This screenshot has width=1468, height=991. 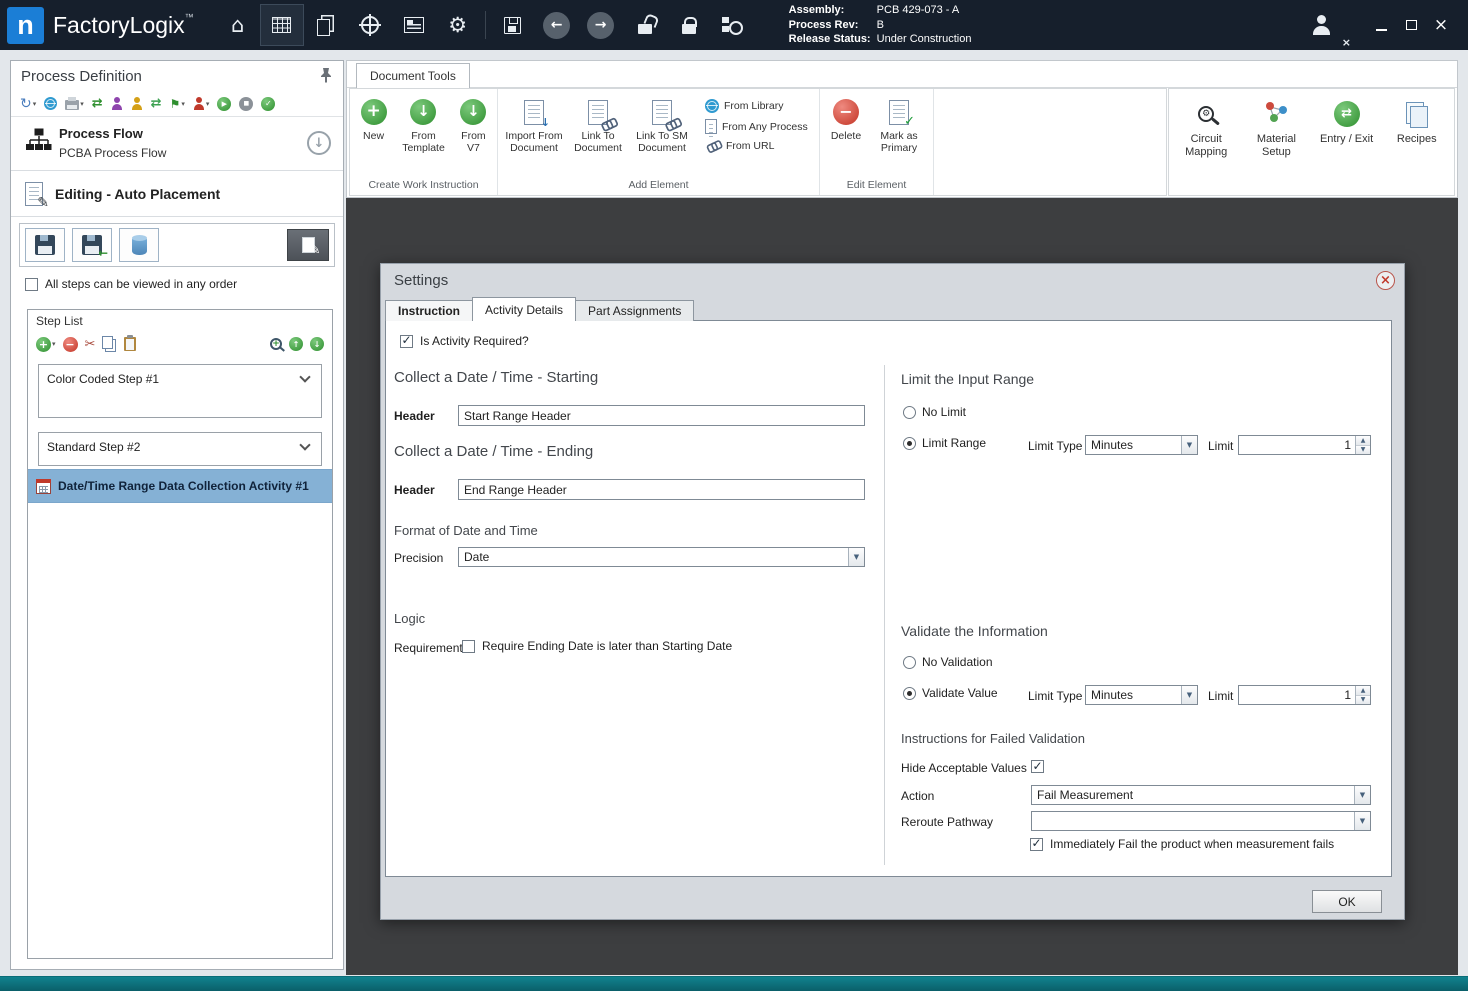 What do you see at coordinates (414, 25) in the screenshot?
I see `reports-button` at bounding box center [414, 25].